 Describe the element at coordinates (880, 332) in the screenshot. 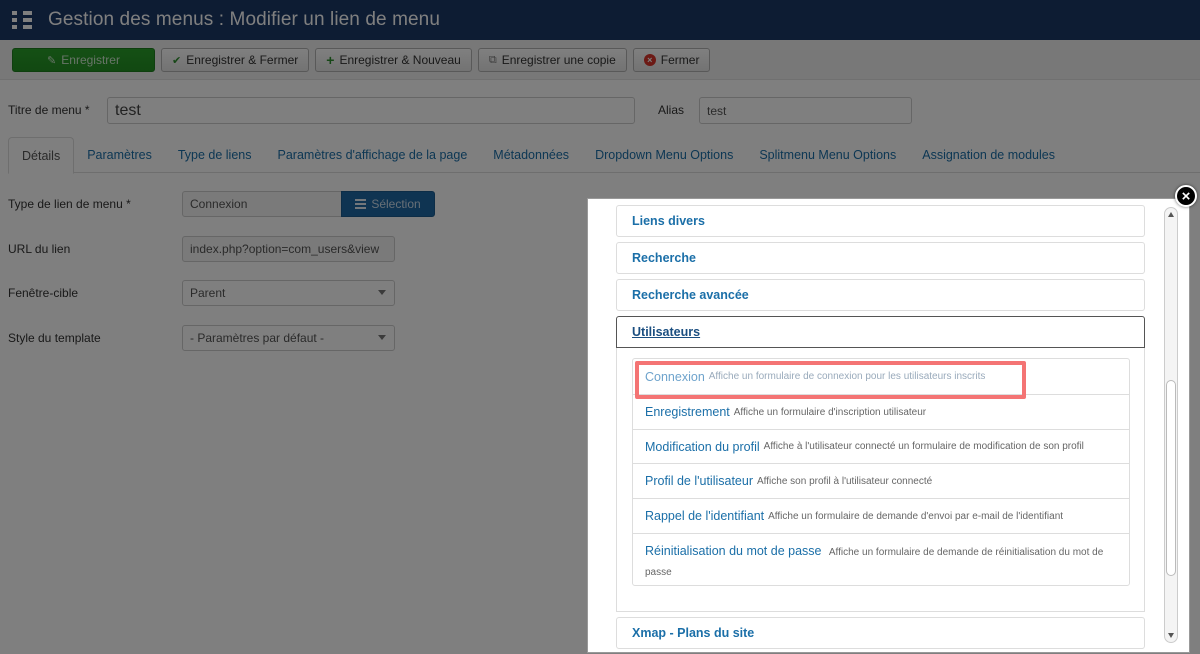

I see `section-users: Utilisateurs` at that location.